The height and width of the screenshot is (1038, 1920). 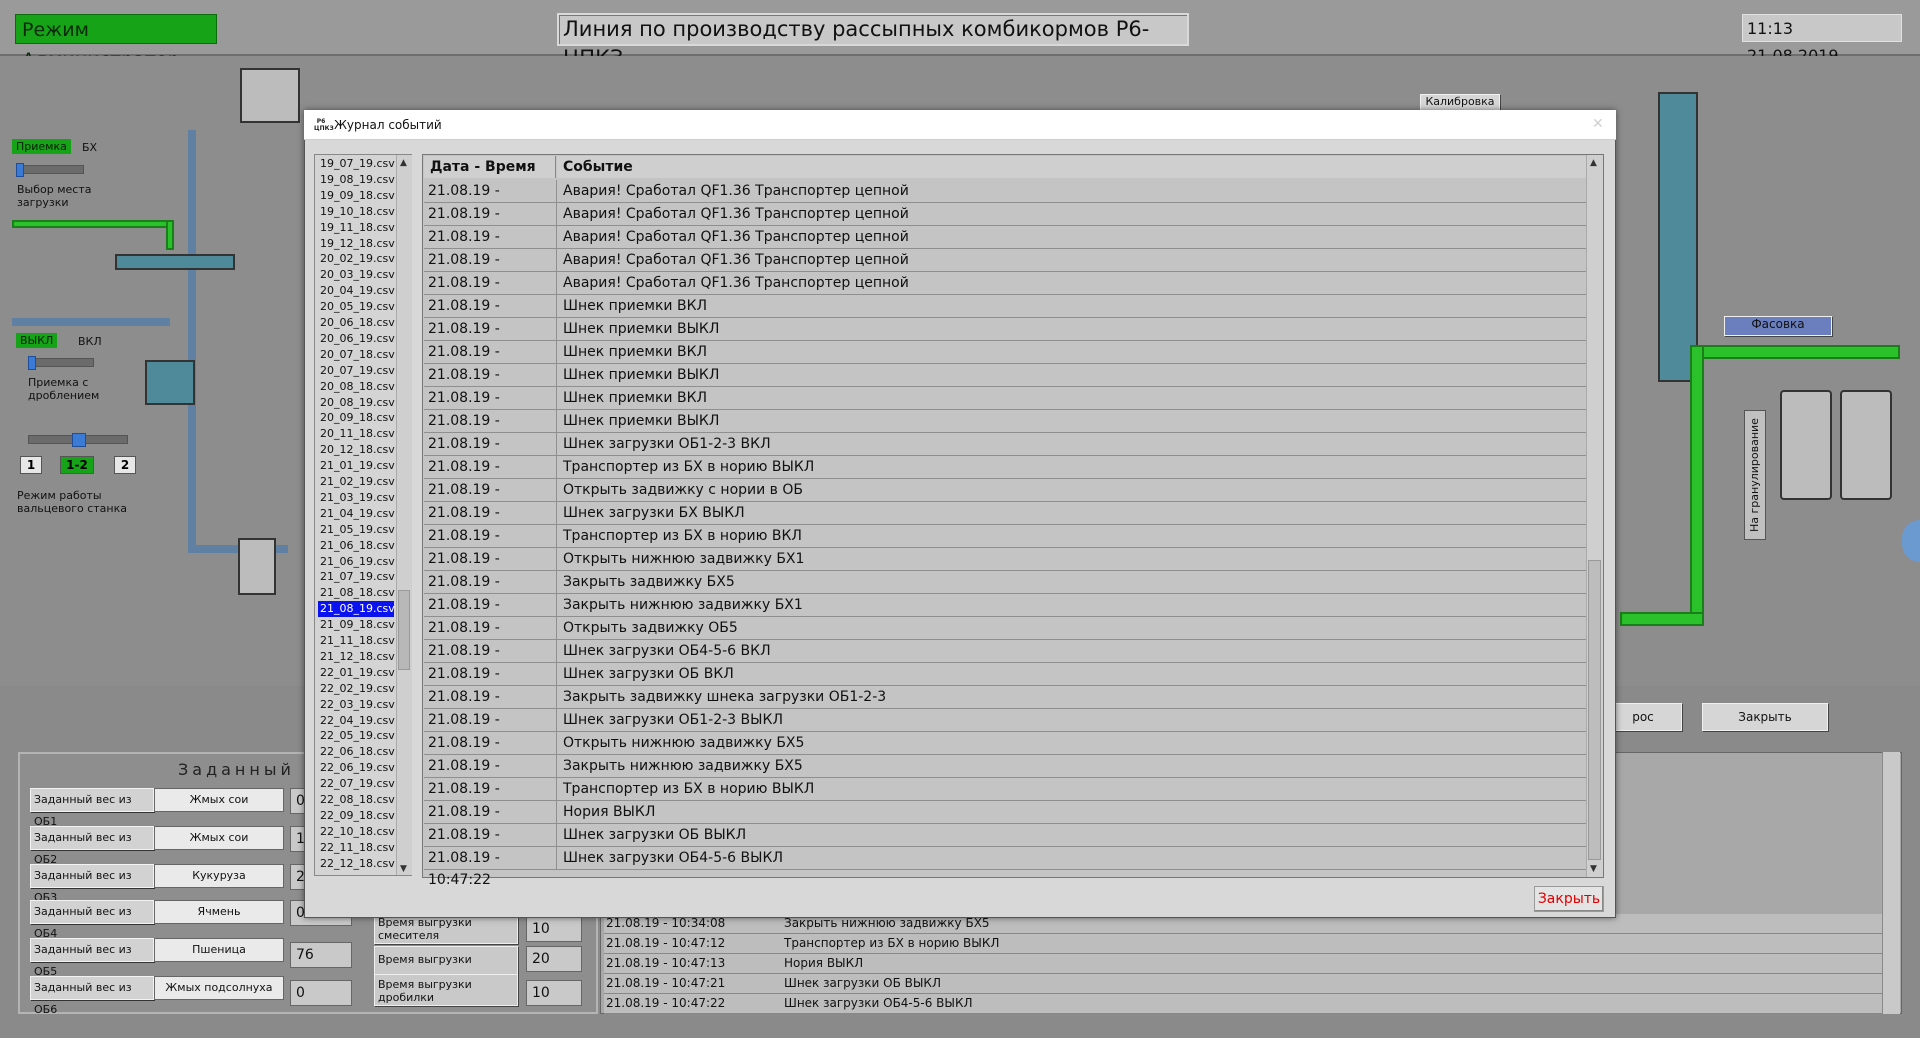 I want to click on file-item: 21_06_19.csv, so click(x=356, y=562).